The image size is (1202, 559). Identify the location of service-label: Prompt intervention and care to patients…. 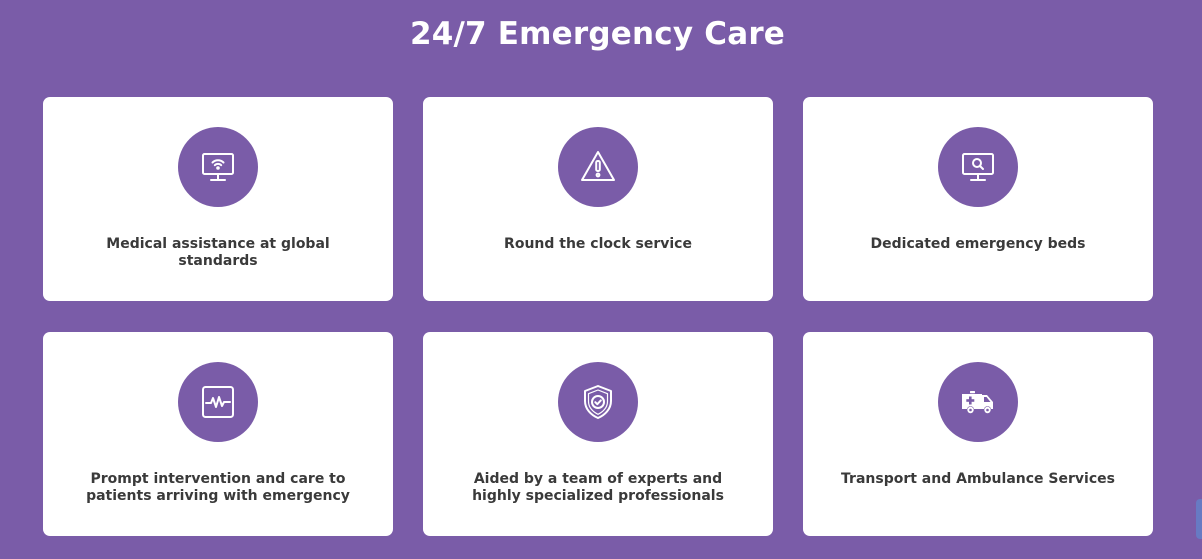
(218, 487).